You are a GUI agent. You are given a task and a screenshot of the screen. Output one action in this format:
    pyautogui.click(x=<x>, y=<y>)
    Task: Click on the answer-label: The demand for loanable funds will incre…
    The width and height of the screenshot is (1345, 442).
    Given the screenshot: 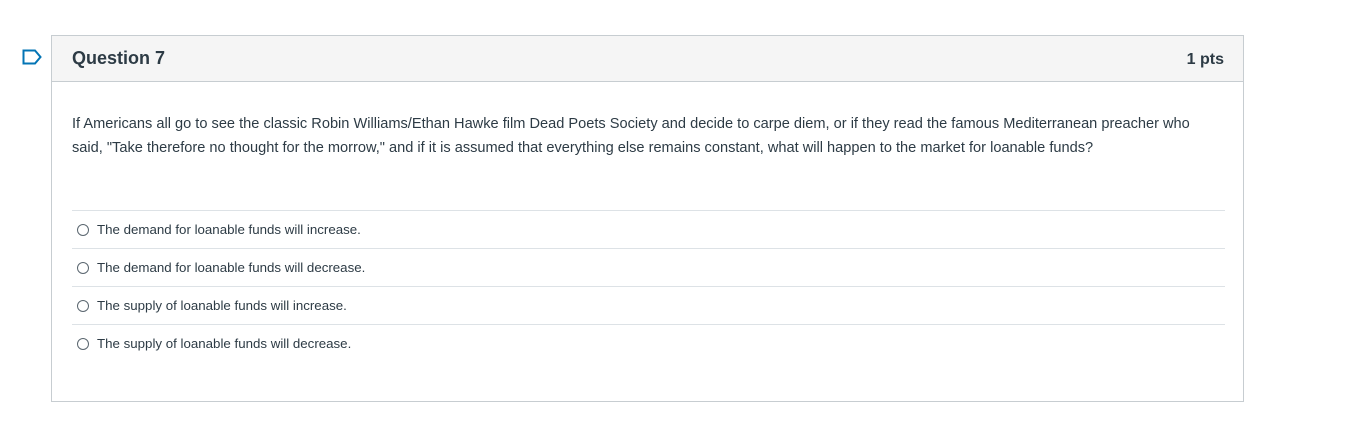 What is the action you would take?
    pyautogui.click(x=229, y=229)
    